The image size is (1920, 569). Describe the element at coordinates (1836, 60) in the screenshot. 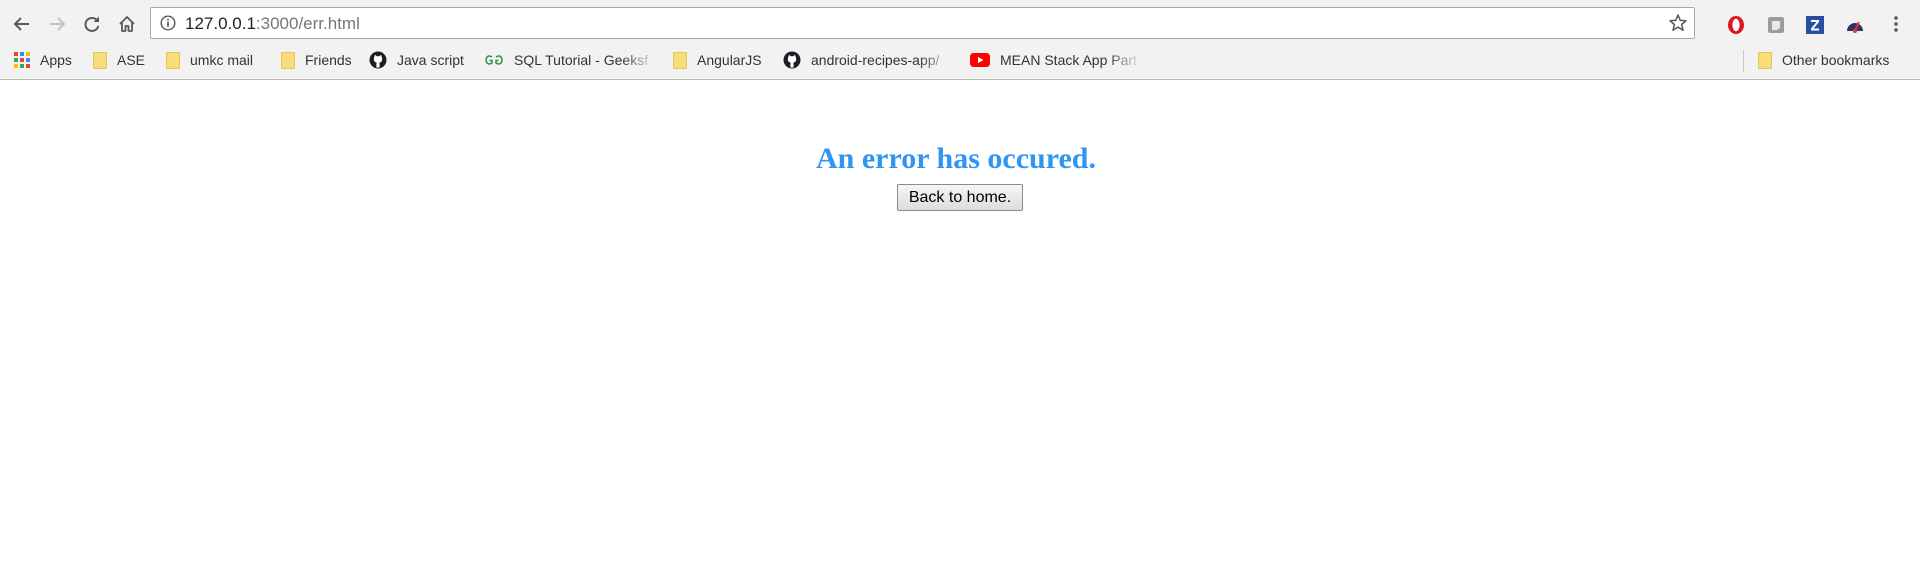

I see `bookmark-label: Other bookmarks` at that location.